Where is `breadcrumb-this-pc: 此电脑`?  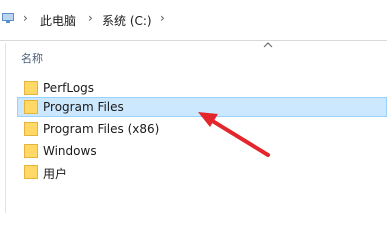 breadcrumb-this-pc: 此电脑 is located at coordinates (58, 20).